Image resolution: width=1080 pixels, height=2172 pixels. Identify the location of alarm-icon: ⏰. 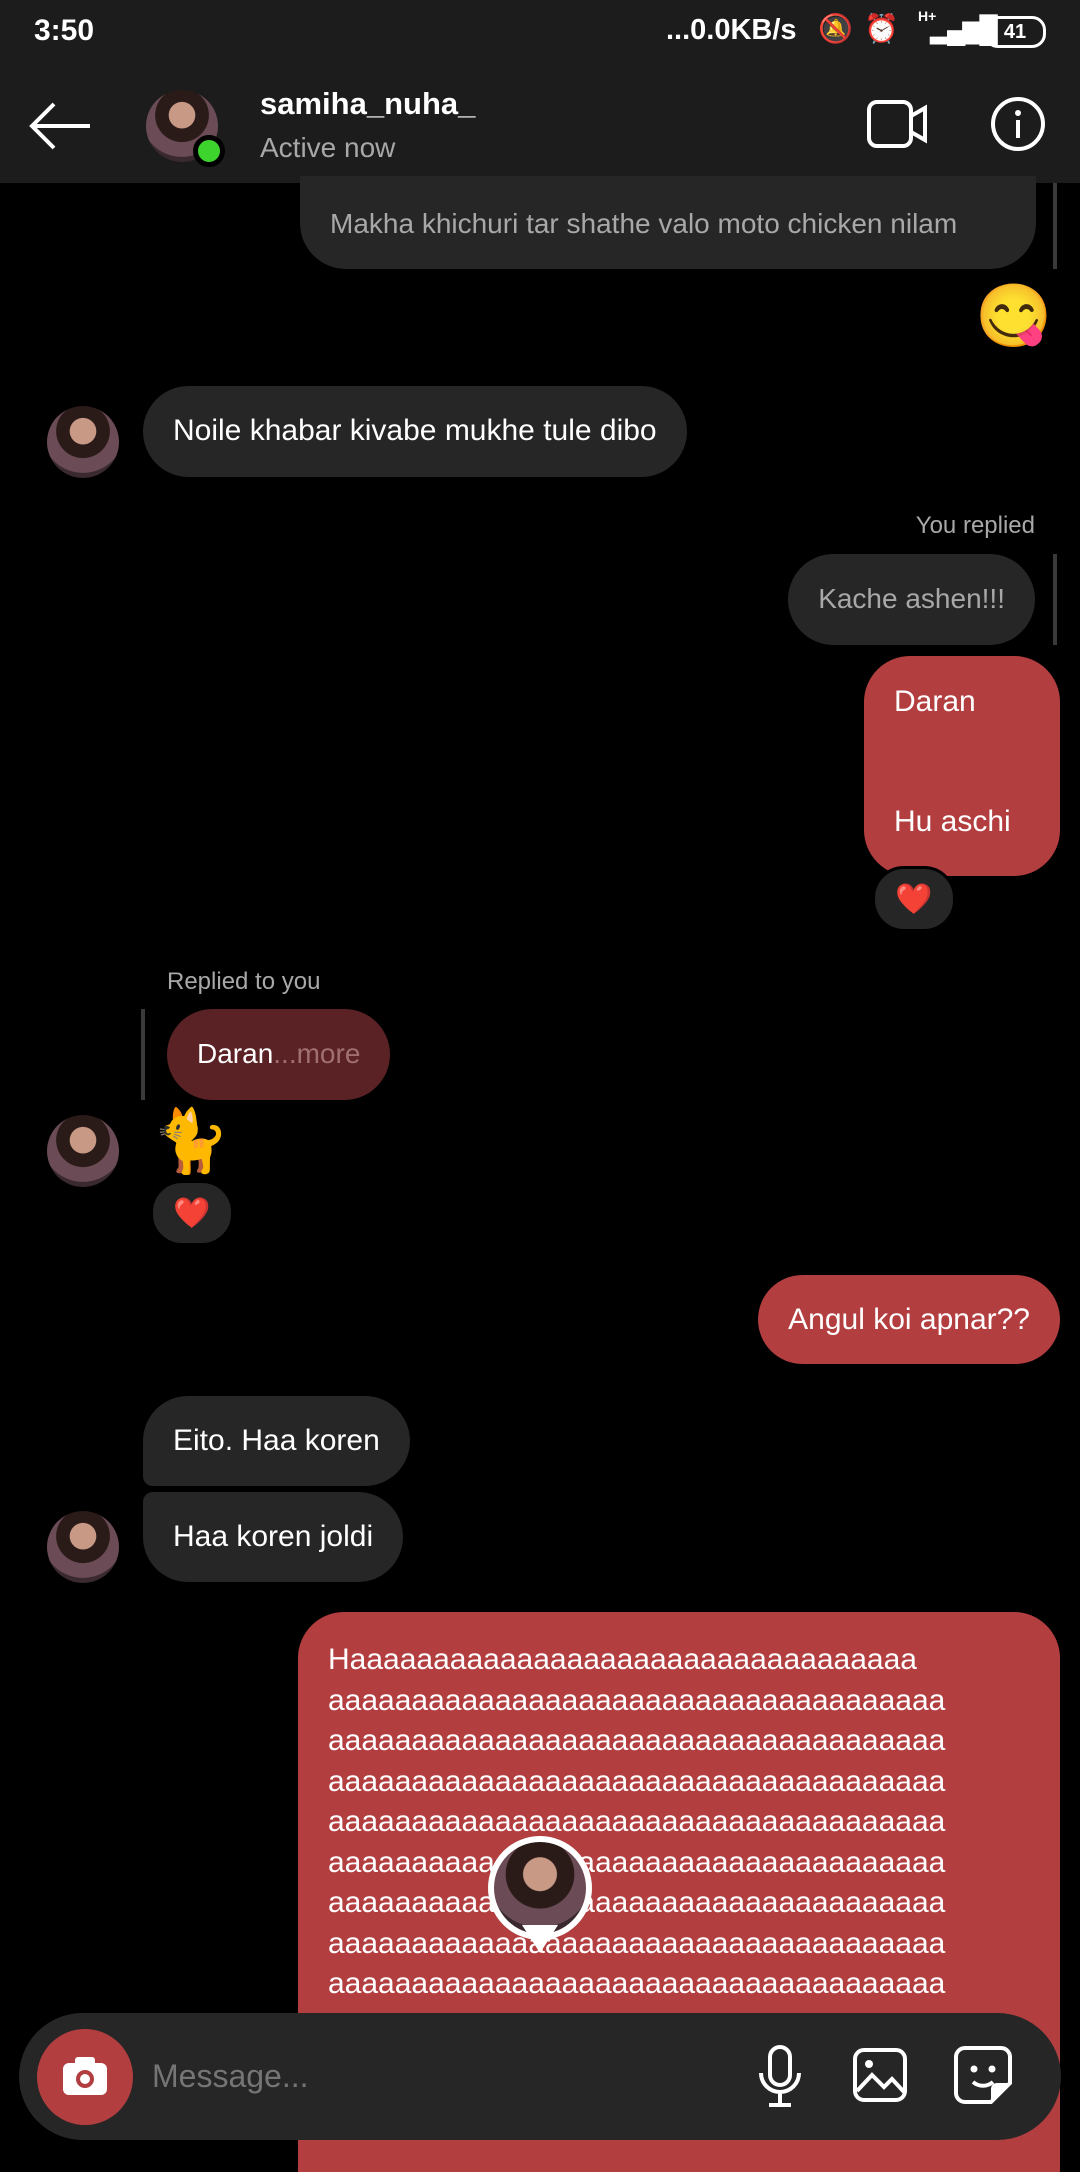
(881, 28).